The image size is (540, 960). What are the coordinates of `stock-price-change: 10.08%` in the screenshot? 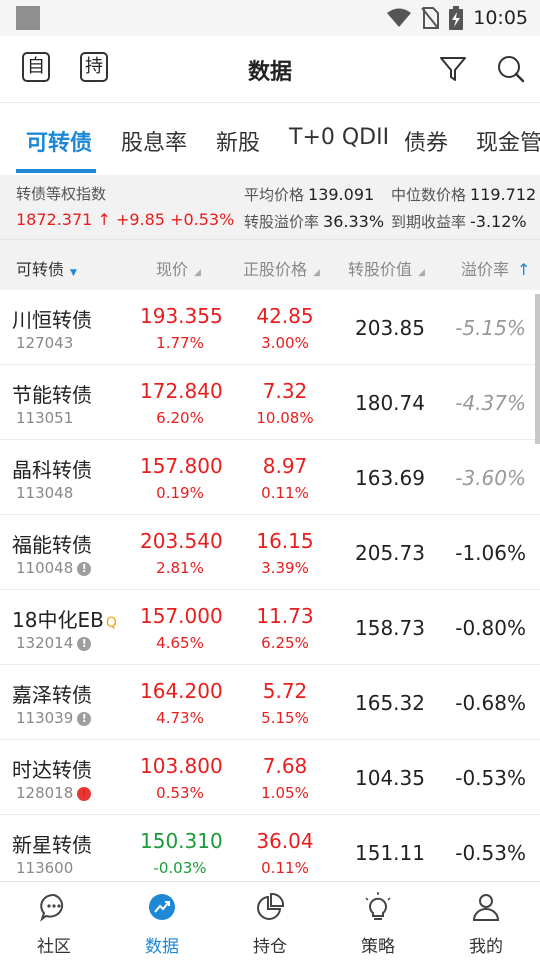 It's located at (285, 418).